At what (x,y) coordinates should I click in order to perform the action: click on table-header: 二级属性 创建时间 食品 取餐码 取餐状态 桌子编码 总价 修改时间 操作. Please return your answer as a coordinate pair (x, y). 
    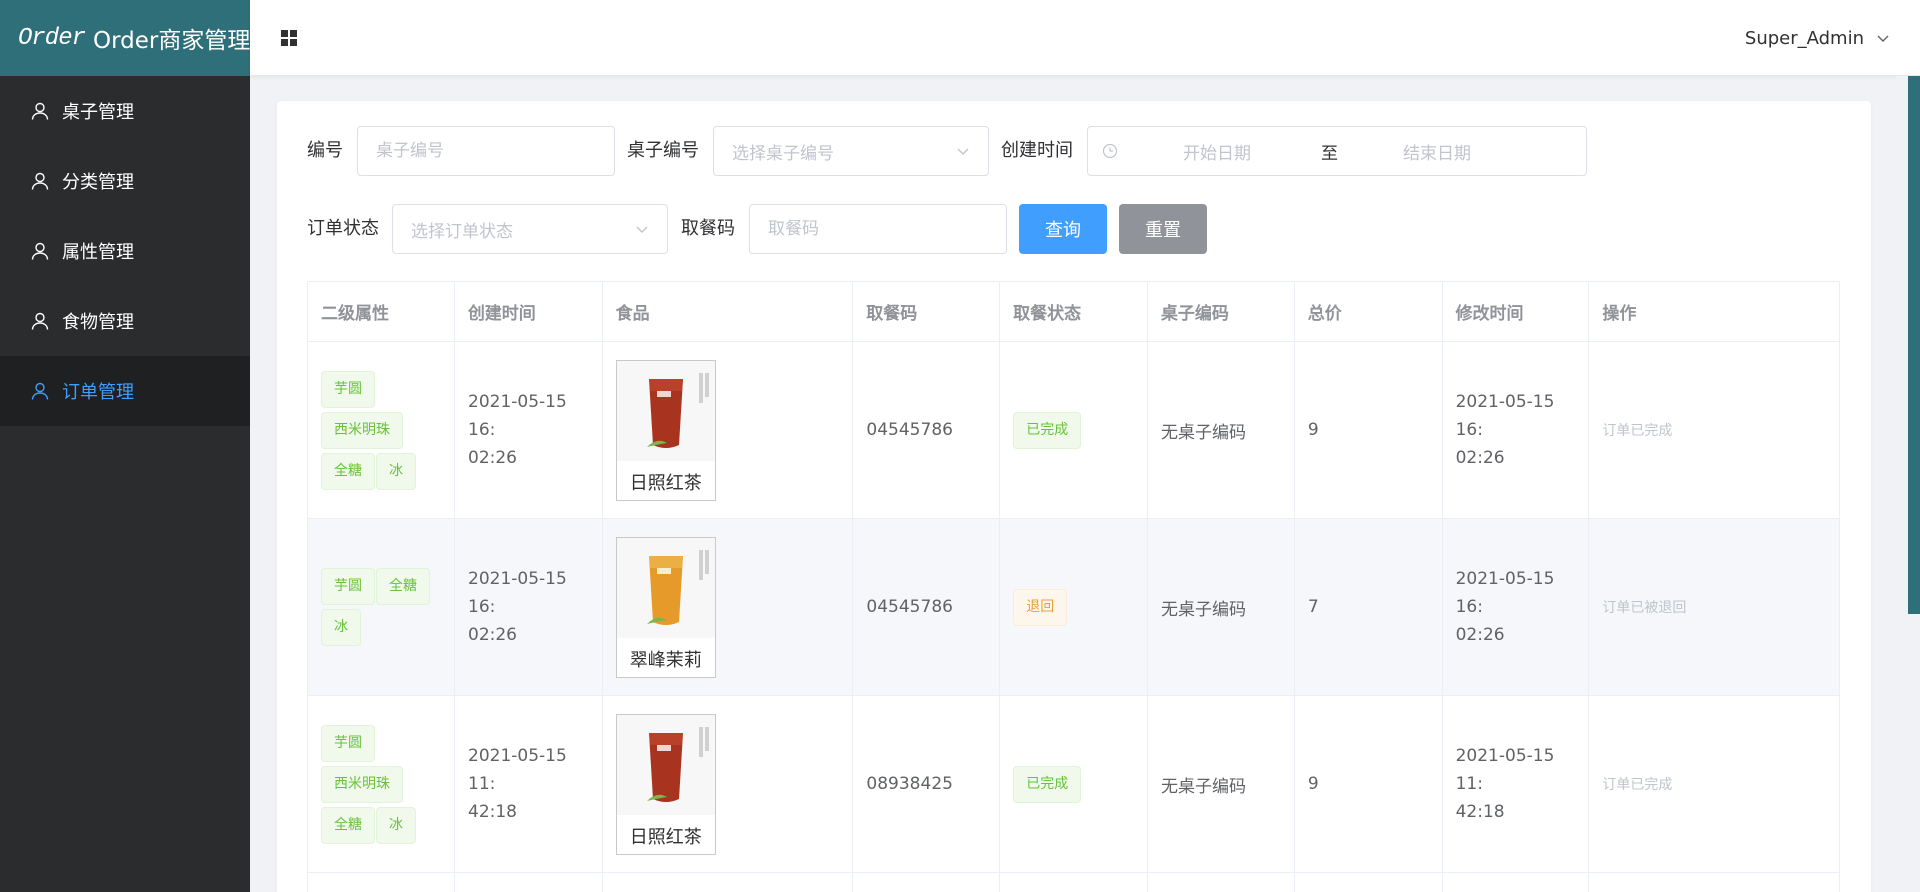
    Looking at the image, I should click on (1073, 312).